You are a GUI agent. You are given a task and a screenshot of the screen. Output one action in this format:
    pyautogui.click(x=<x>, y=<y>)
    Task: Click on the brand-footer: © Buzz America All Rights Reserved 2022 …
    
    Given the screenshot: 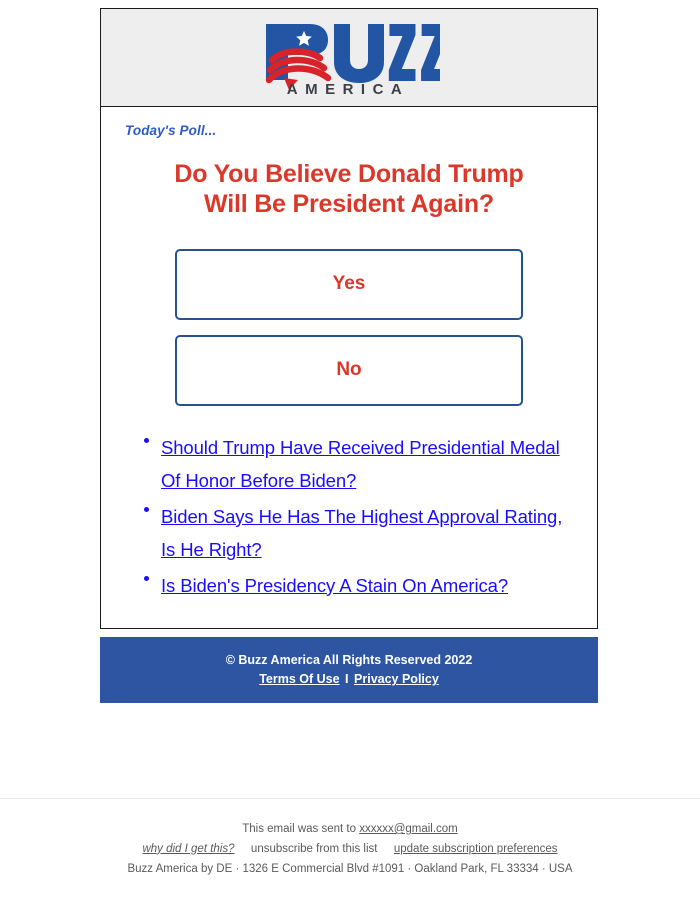 What is the action you would take?
    pyautogui.click(x=349, y=670)
    